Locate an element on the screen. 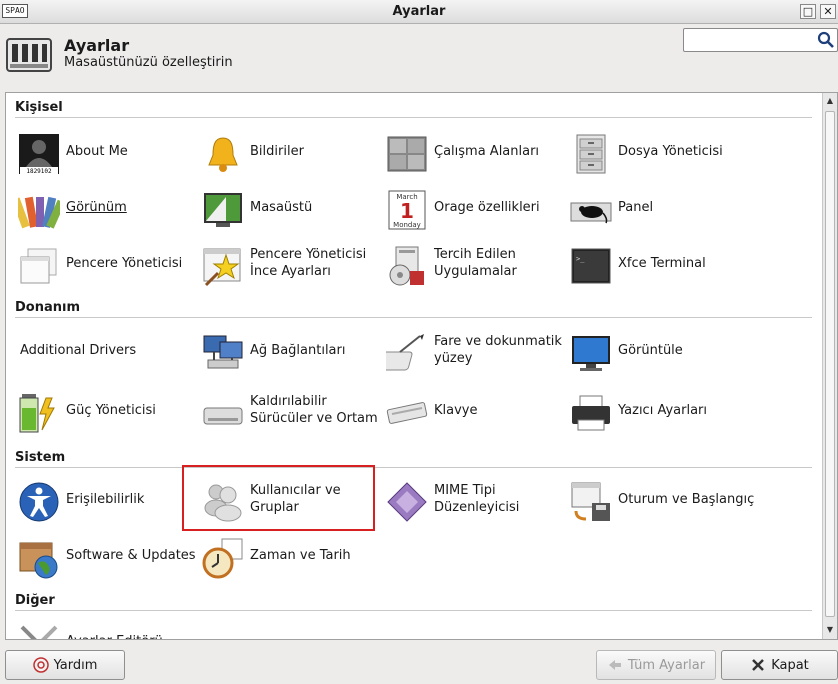 The image size is (838, 684). item-klavye: Klavye is located at coordinates (478, 410).